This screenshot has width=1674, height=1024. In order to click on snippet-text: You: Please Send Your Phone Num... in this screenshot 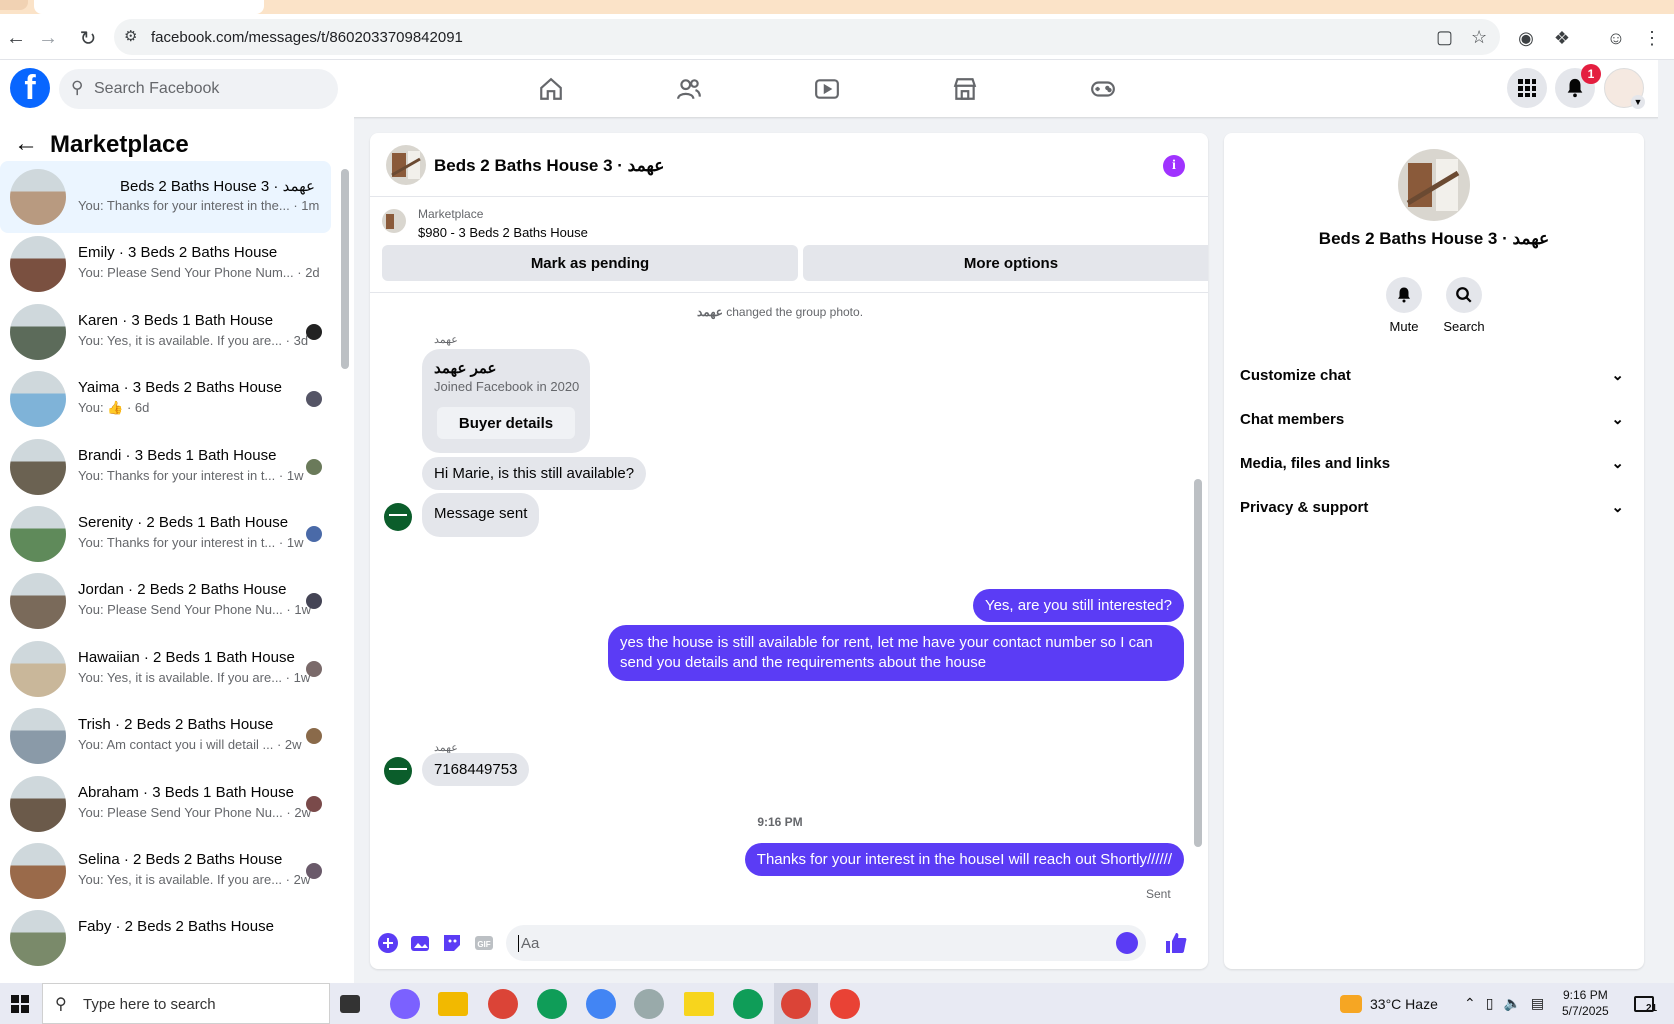, I will do `click(186, 273)`.